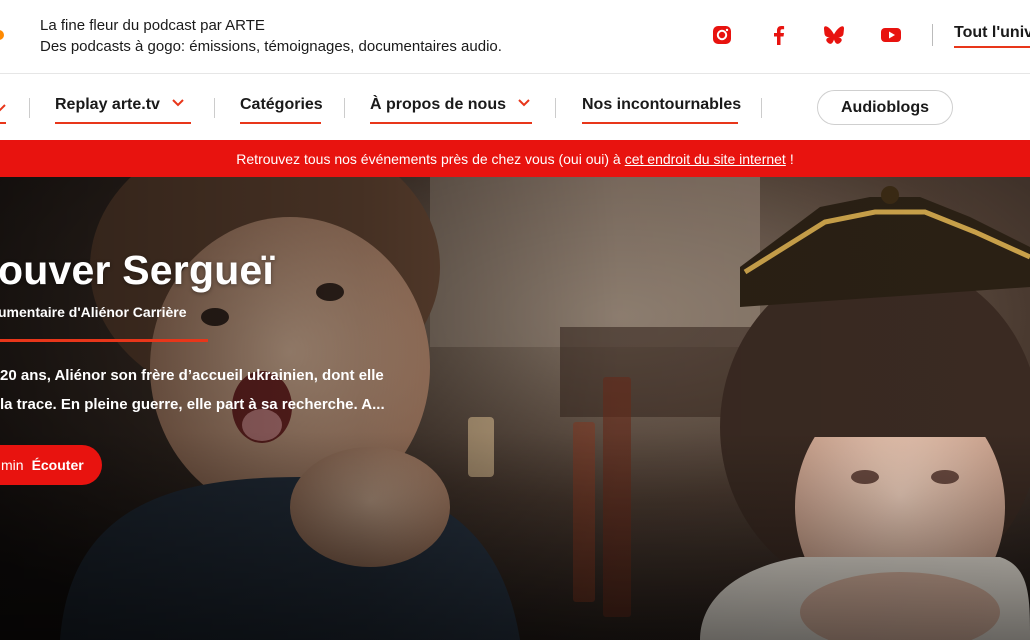 This screenshot has height=640, width=1030. What do you see at coordinates (796, 35) in the screenshot?
I see `facebook-icon` at bounding box center [796, 35].